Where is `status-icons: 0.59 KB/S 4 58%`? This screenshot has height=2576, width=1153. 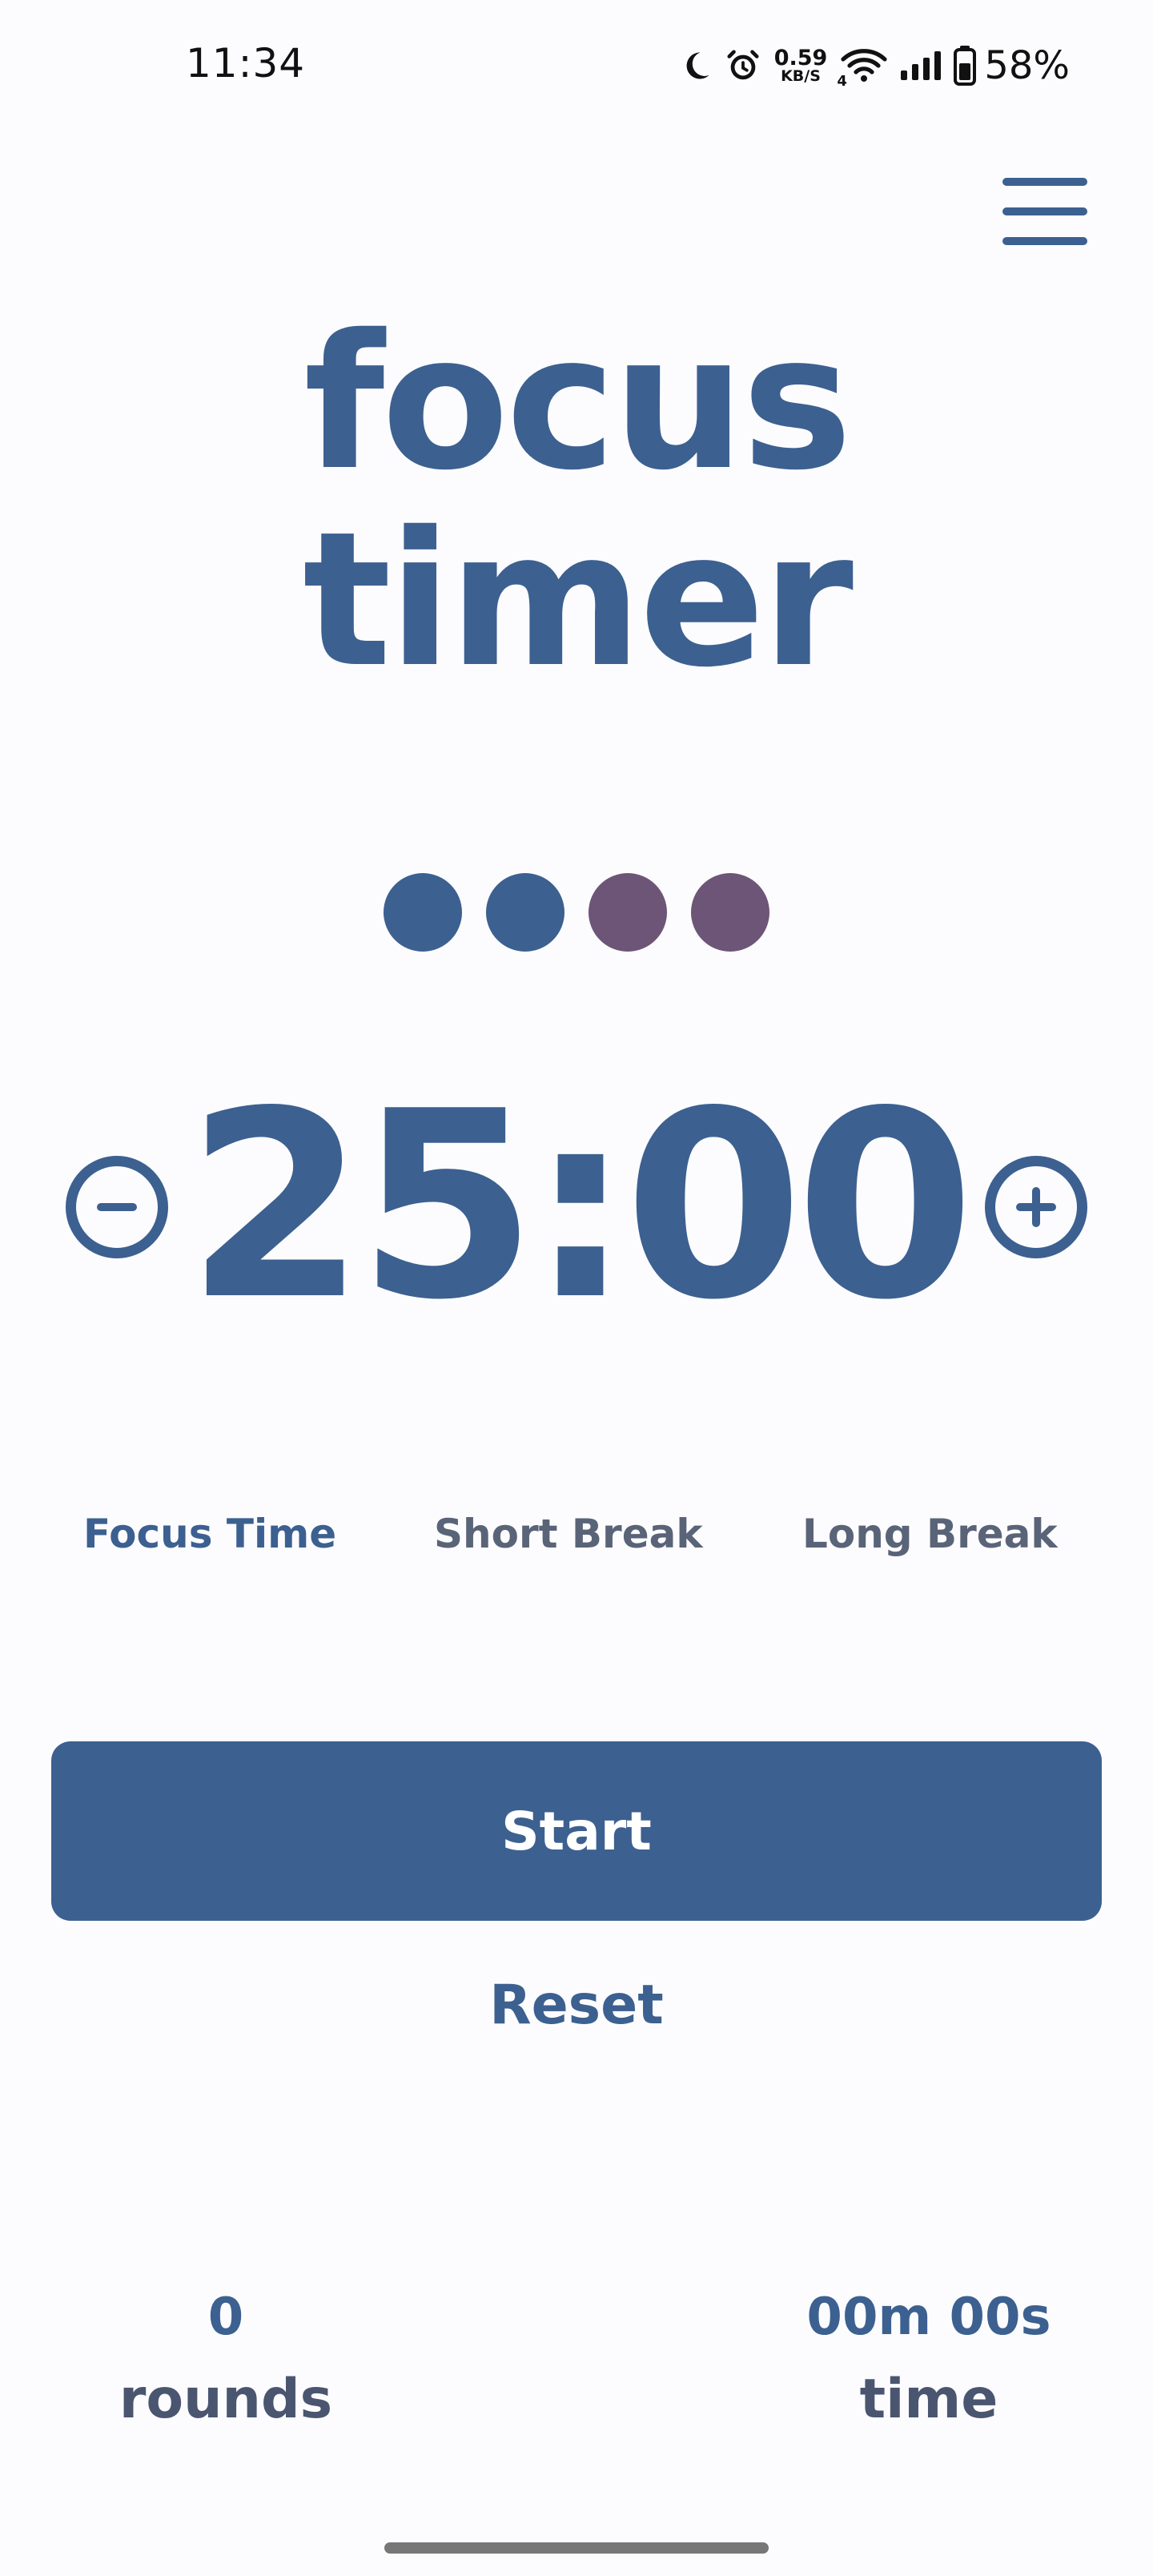 status-icons: 0.59 KB/S 4 58% is located at coordinates (874, 66).